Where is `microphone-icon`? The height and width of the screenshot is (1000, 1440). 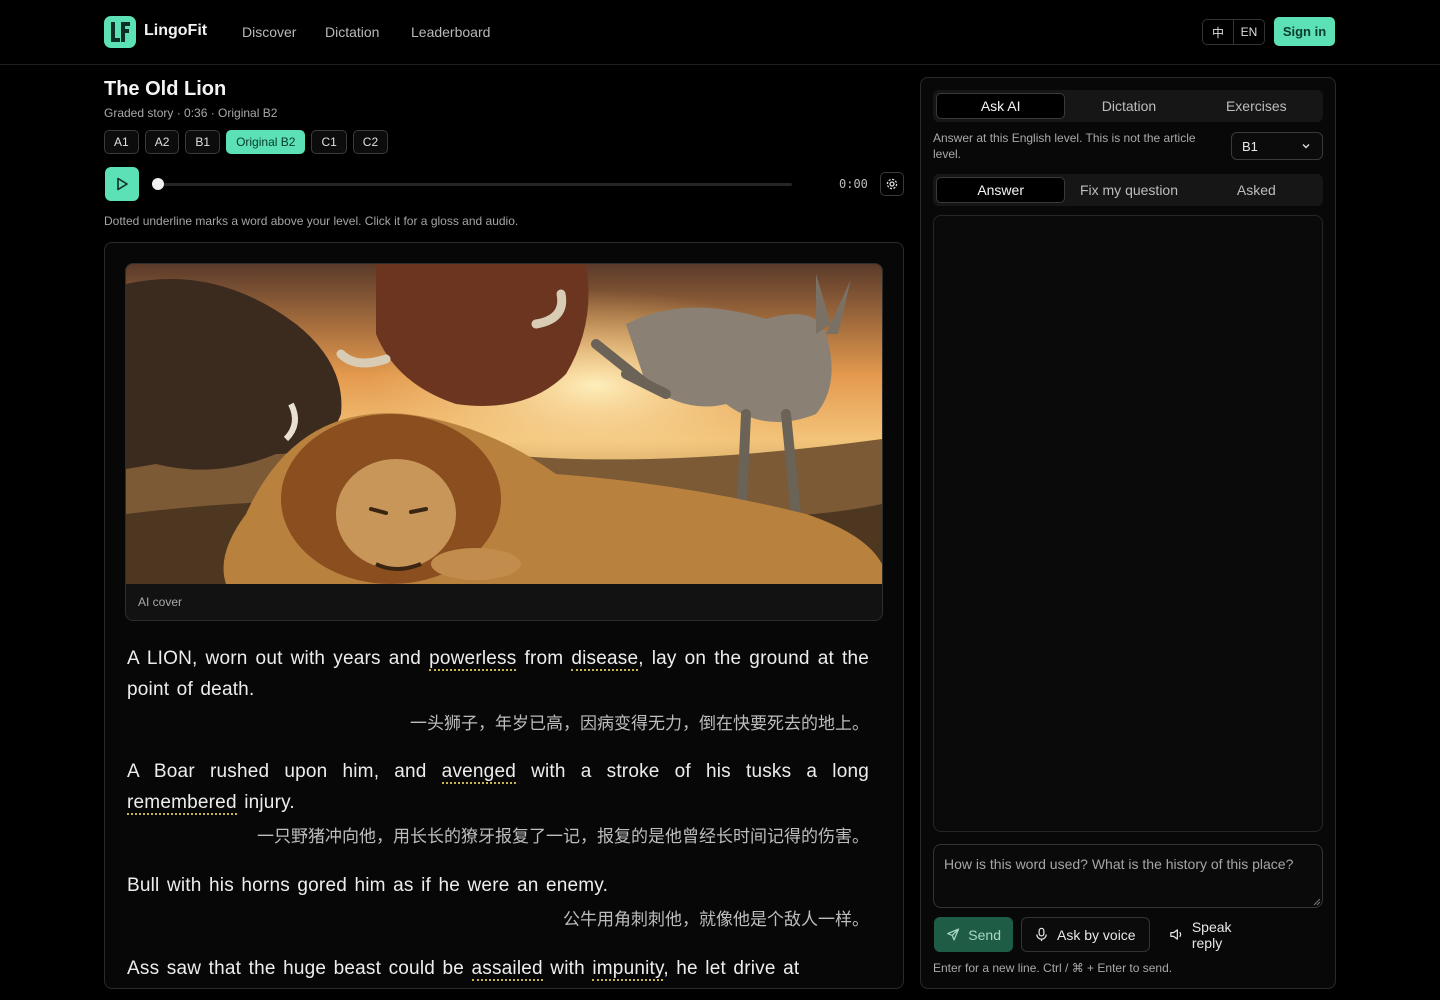 microphone-icon is located at coordinates (1041, 934).